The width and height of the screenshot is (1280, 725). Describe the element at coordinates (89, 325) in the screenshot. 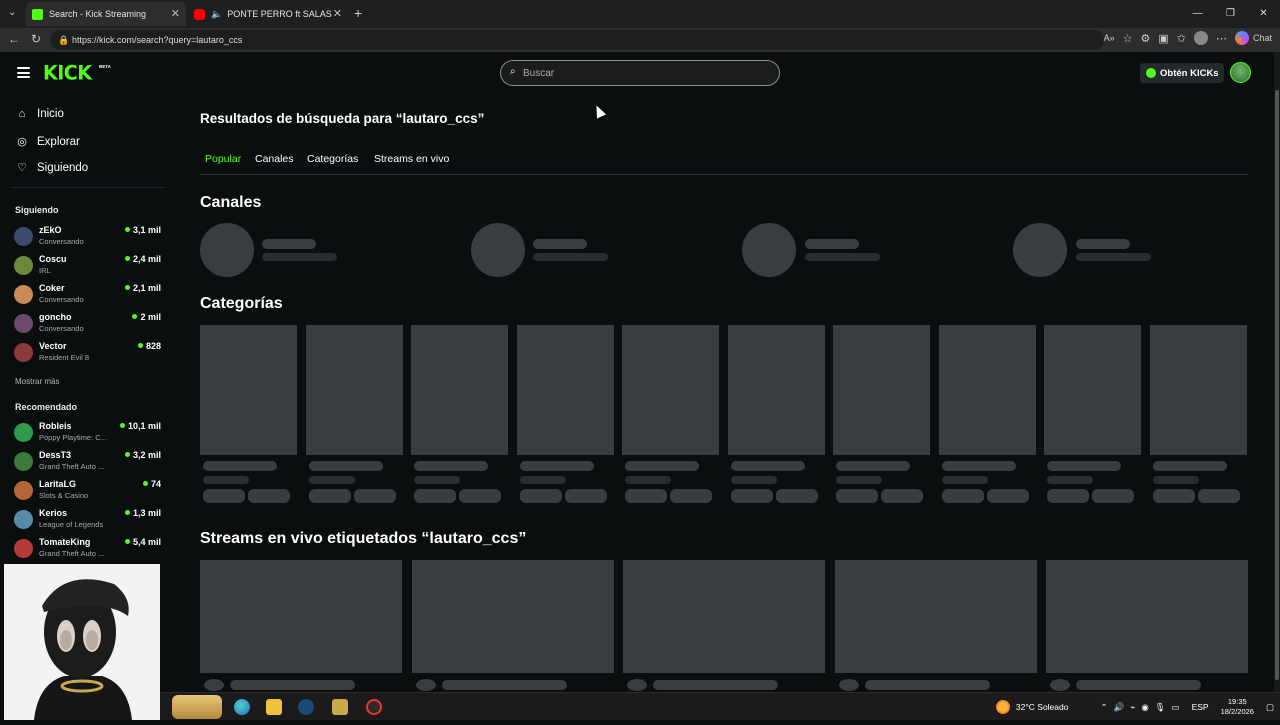

I see `followed-channel: goncho Conversando 2 mil` at that location.